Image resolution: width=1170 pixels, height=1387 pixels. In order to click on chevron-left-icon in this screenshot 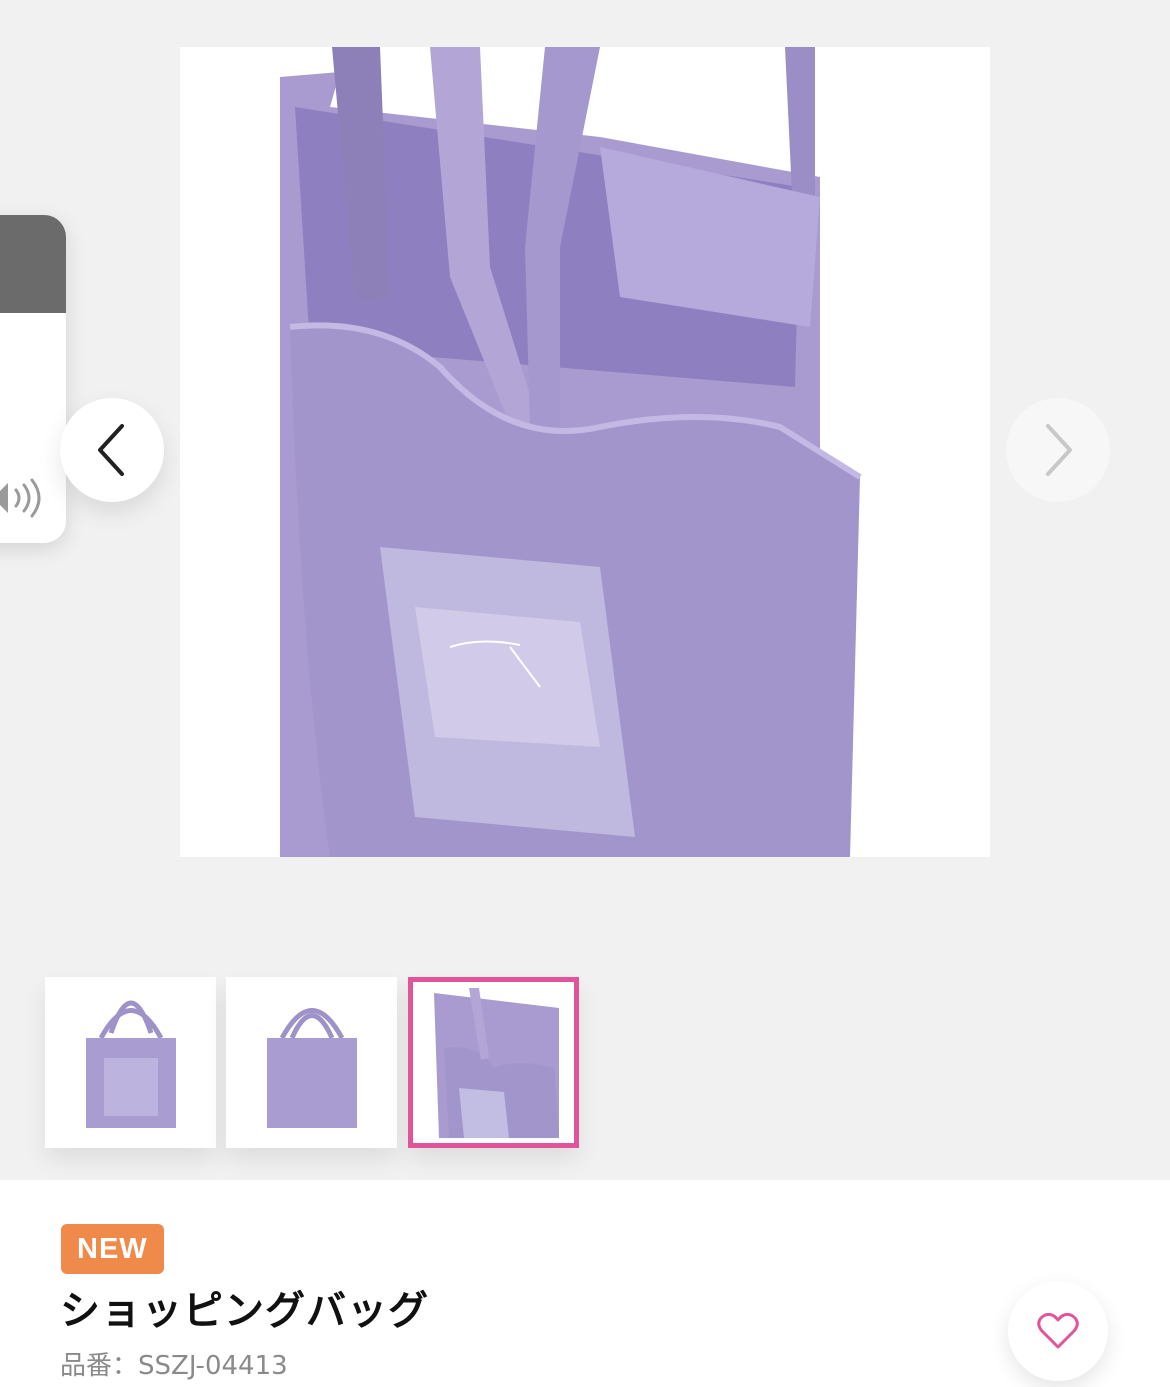, I will do `click(111, 450)`.